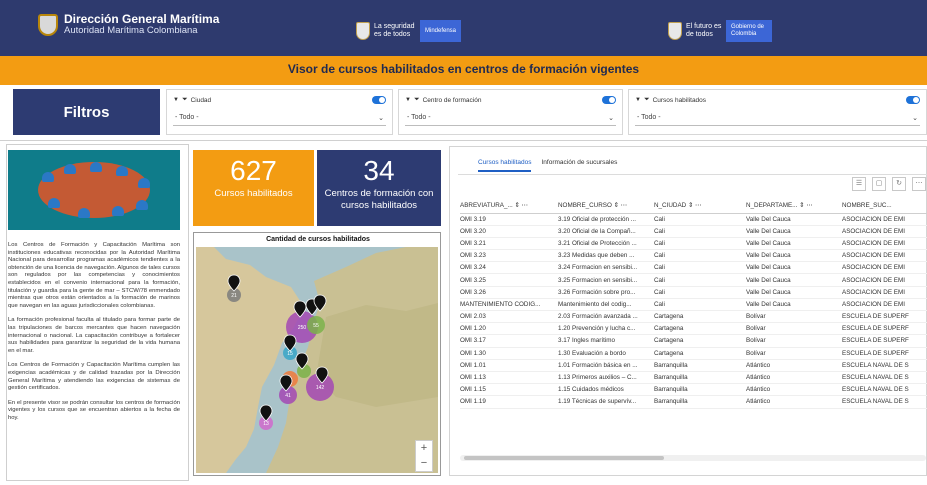  What do you see at coordinates (919, 184) in the screenshot?
I see `options-icon: ⋯` at bounding box center [919, 184].